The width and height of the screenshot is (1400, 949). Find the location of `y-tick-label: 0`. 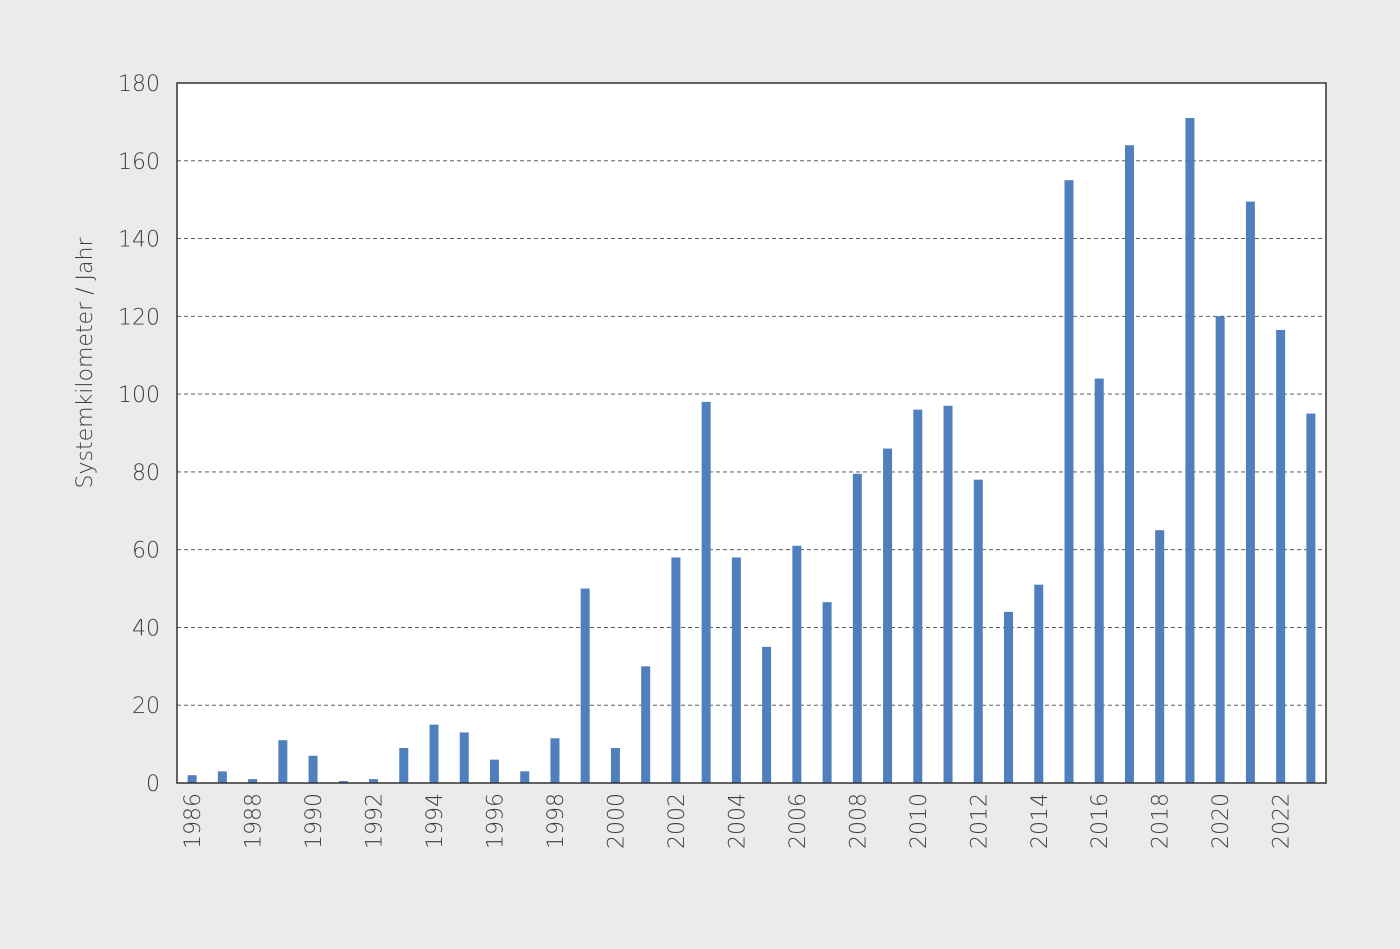

y-tick-label: 0 is located at coordinates (153, 784).